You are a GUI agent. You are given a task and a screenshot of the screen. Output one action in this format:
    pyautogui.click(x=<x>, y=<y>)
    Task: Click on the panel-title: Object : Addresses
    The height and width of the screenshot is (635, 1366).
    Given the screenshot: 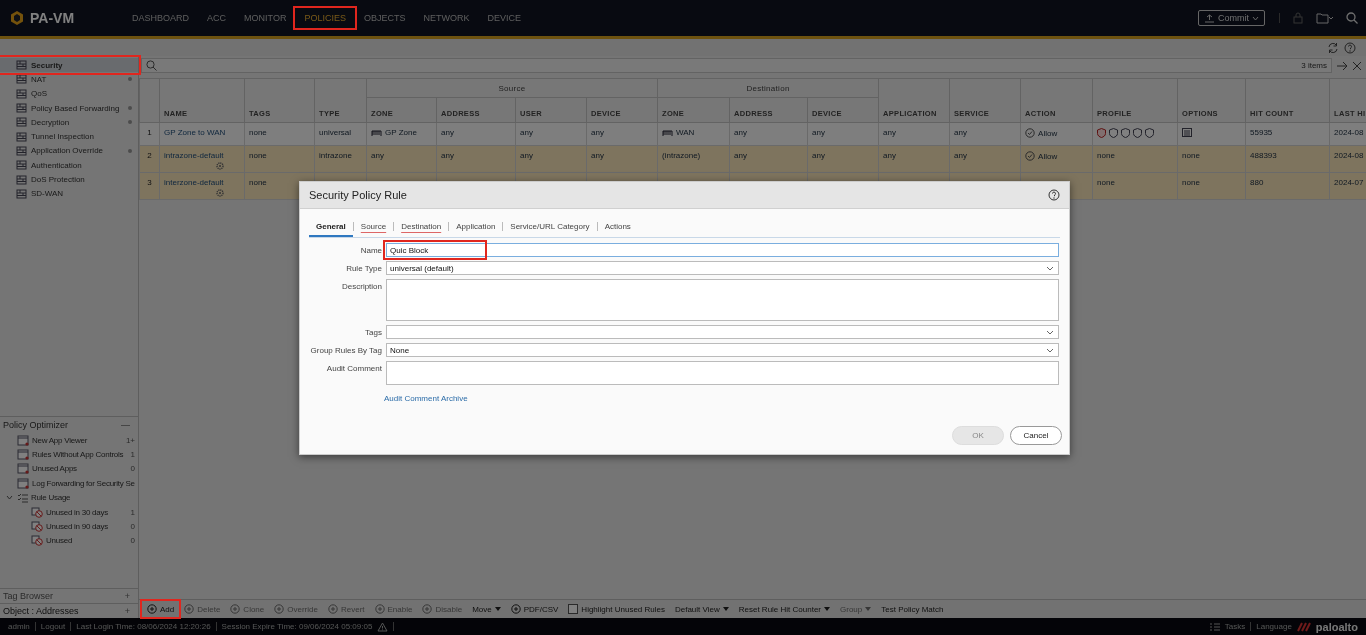 What is the action you would take?
    pyautogui.click(x=41, y=611)
    